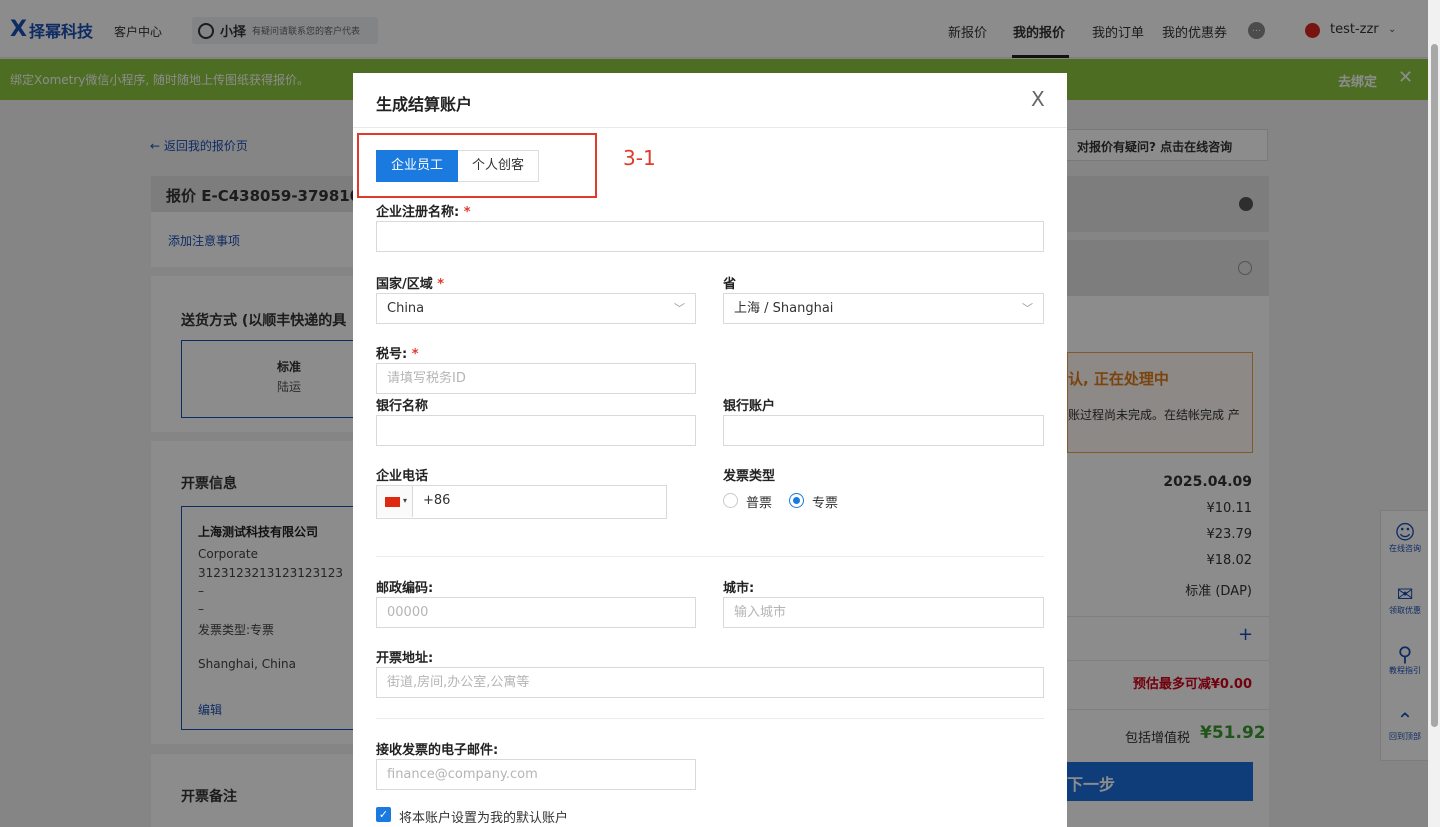 The width and height of the screenshot is (1440, 827). Describe the element at coordinates (536, 612) in the screenshot. I see `postcode-input: 00000` at that location.